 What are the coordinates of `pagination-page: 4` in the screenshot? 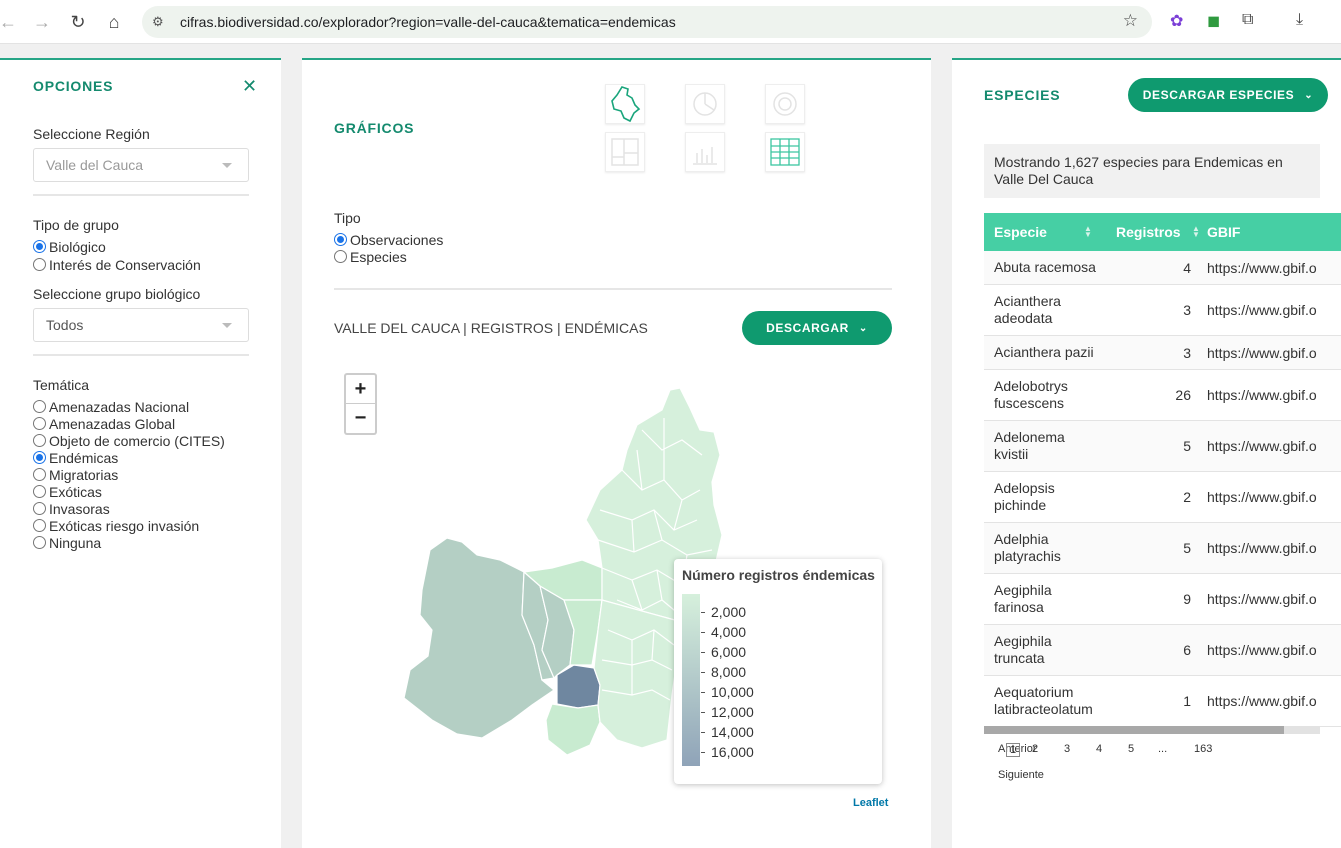 It's located at (1099, 749).